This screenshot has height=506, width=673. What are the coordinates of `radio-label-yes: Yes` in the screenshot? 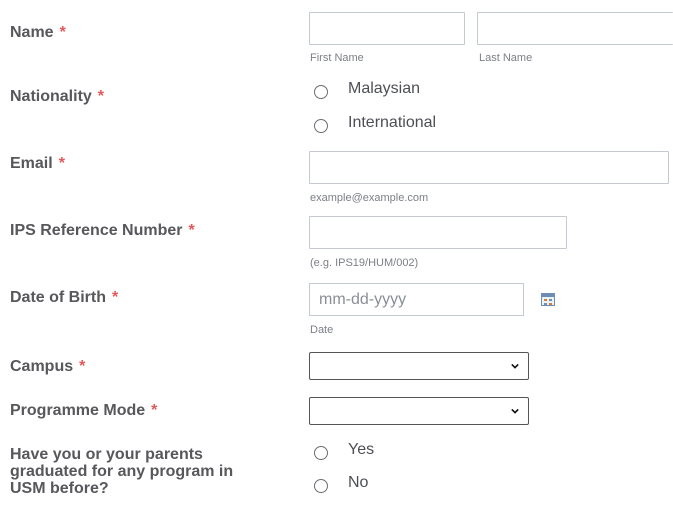 It's located at (361, 449).